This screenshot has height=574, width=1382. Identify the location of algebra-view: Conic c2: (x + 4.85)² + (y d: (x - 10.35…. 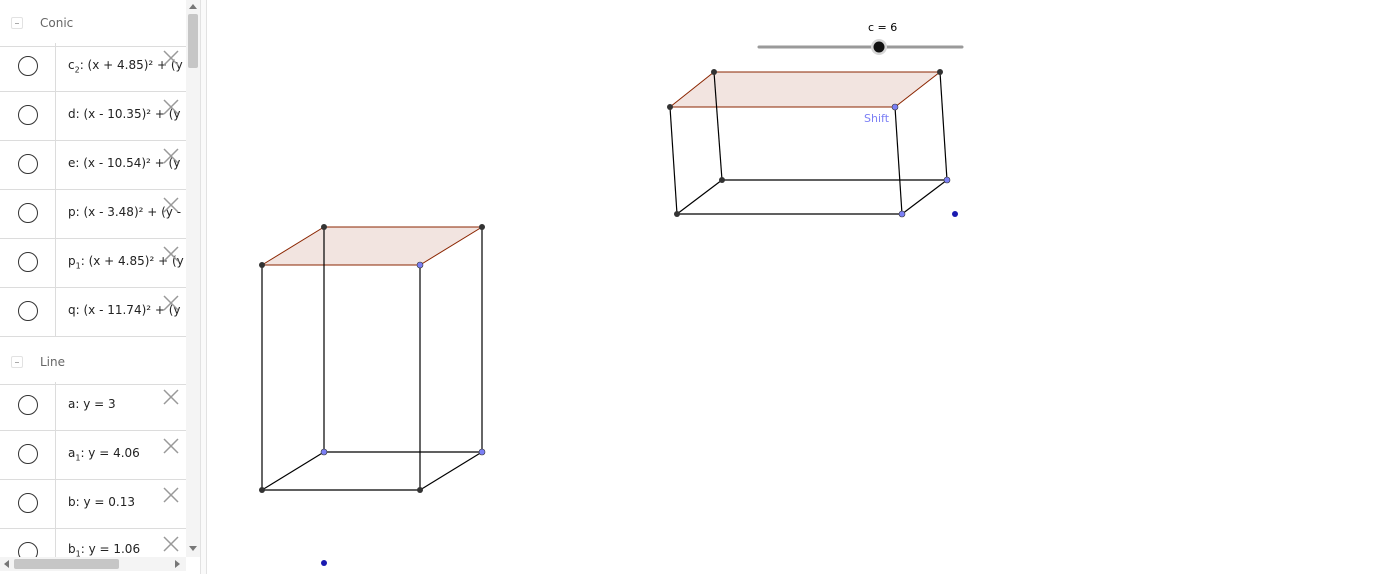
(100, 287).